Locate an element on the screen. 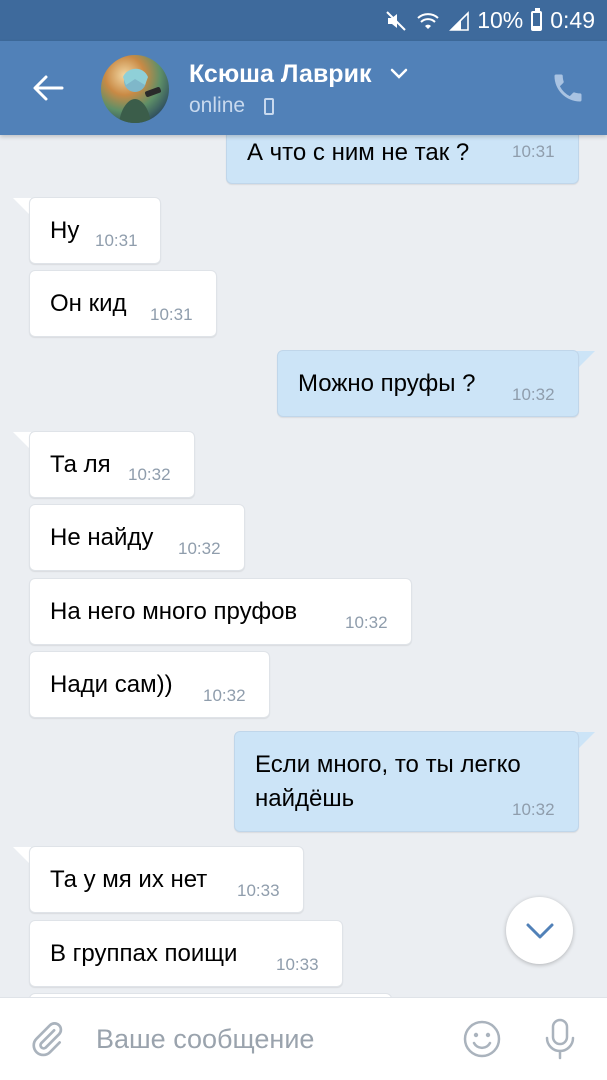 The height and width of the screenshot is (1080, 607). status-time: 0:49 is located at coordinates (572, 20).